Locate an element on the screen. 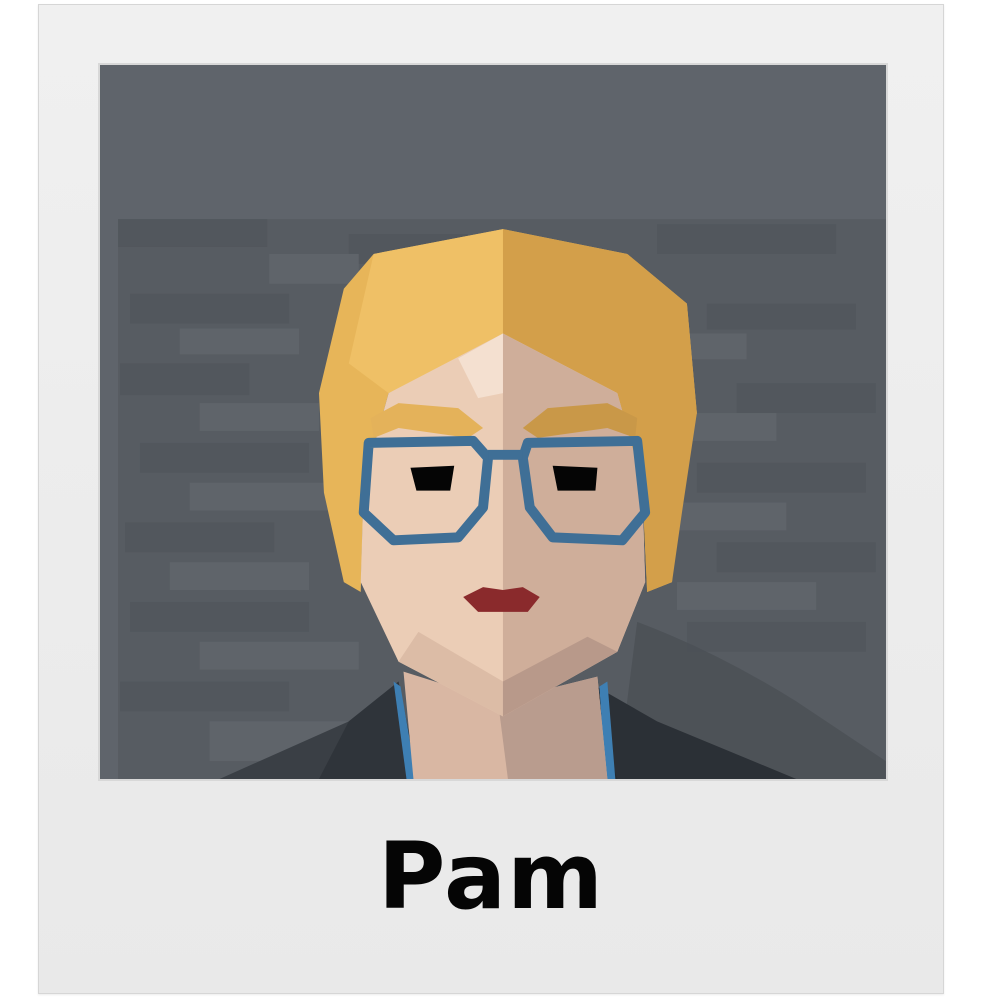 This screenshot has height=1000, width=1000. face is located at coordinates (503, 525).